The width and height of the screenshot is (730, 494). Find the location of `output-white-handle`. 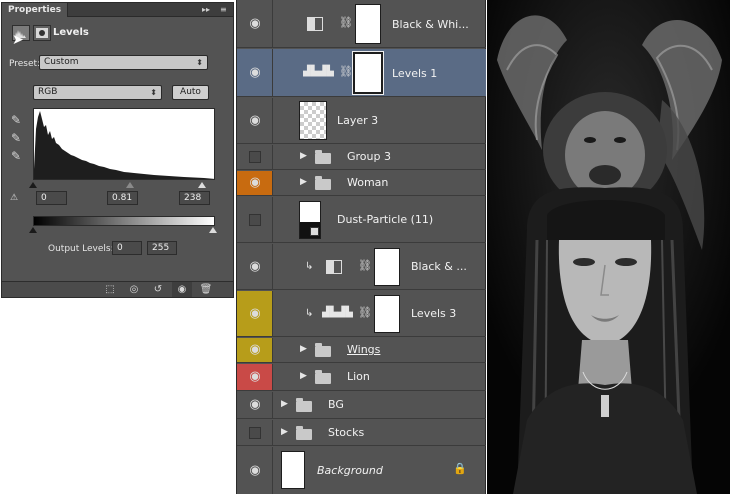

output-white-handle is located at coordinates (213, 230).